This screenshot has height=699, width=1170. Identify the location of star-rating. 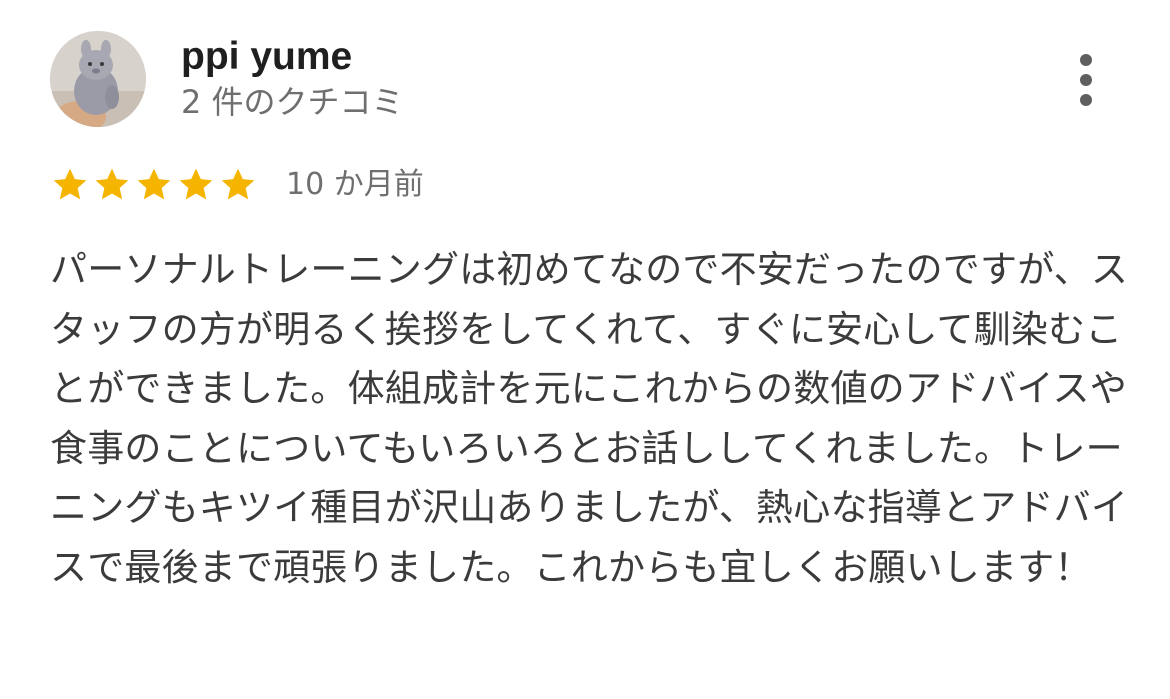
(154, 185).